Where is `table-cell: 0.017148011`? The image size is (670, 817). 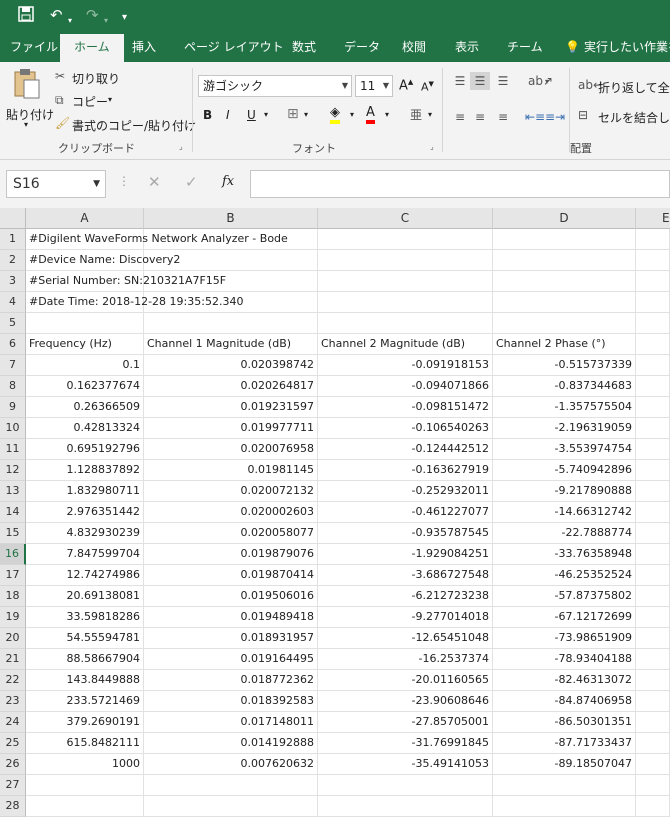
table-cell: 0.017148011 is located at coordinates (231, 722).